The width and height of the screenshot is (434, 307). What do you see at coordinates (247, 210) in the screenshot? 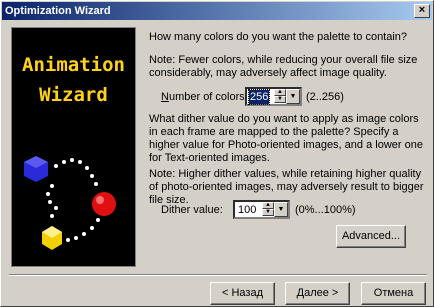
I see `dither-value-value: 100` at bounding box center [247, 210].